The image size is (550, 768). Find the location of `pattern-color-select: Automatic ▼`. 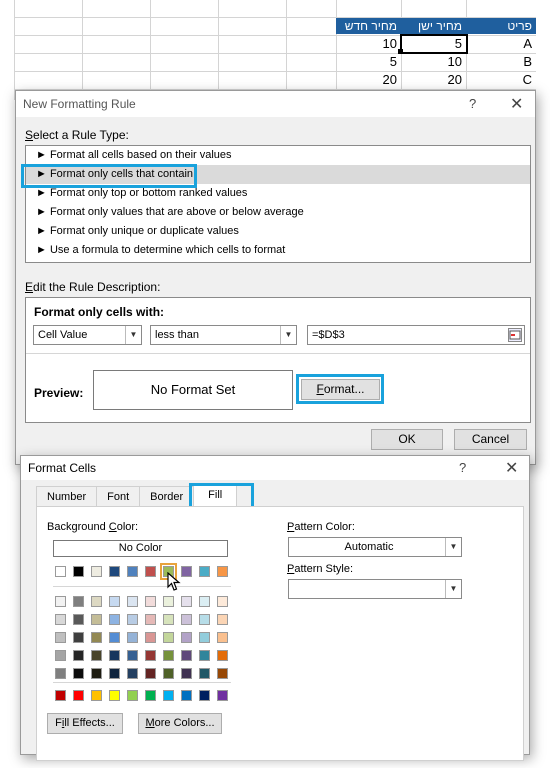

pattern-color-select: Automatic ▼ is located at coordinates (375, 547).